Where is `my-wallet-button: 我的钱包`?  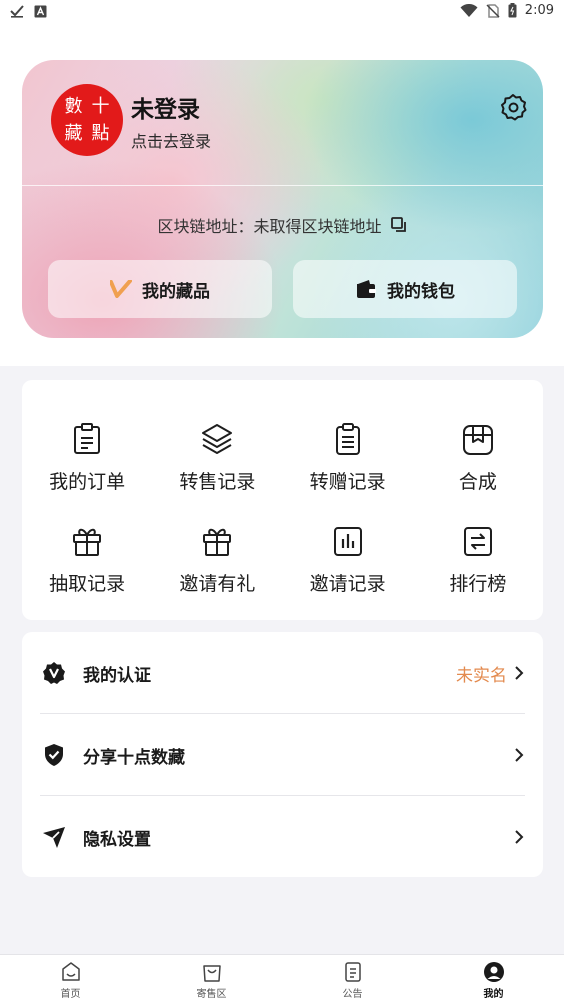
my-wallet-button: 我的钱包 is located at coordinates (405, 289).